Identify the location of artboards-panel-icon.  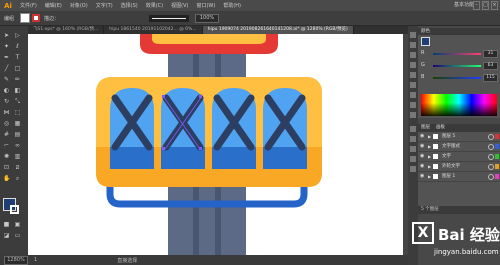
(413, 139).